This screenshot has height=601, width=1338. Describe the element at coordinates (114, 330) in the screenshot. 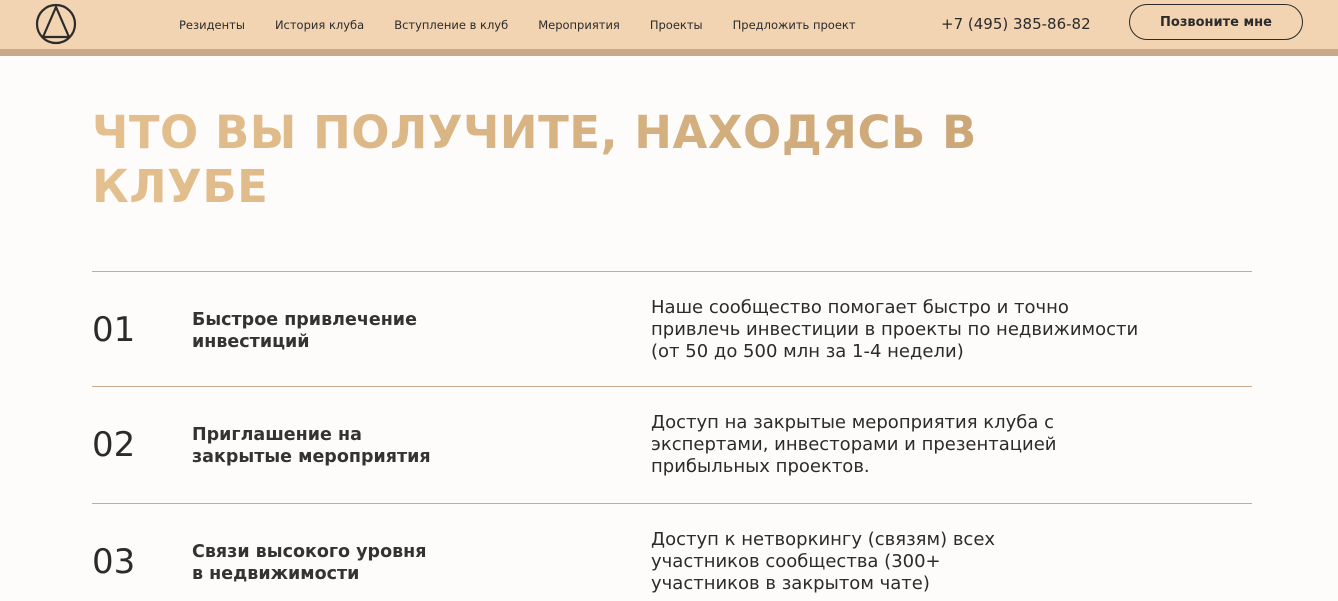

I see `benefit-number: 01` at that location.